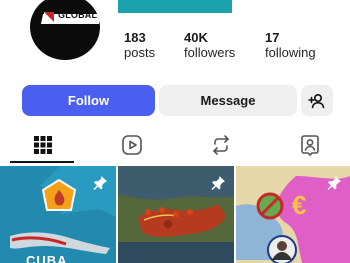  I want to click on tab-tagged, so click(310, 145).